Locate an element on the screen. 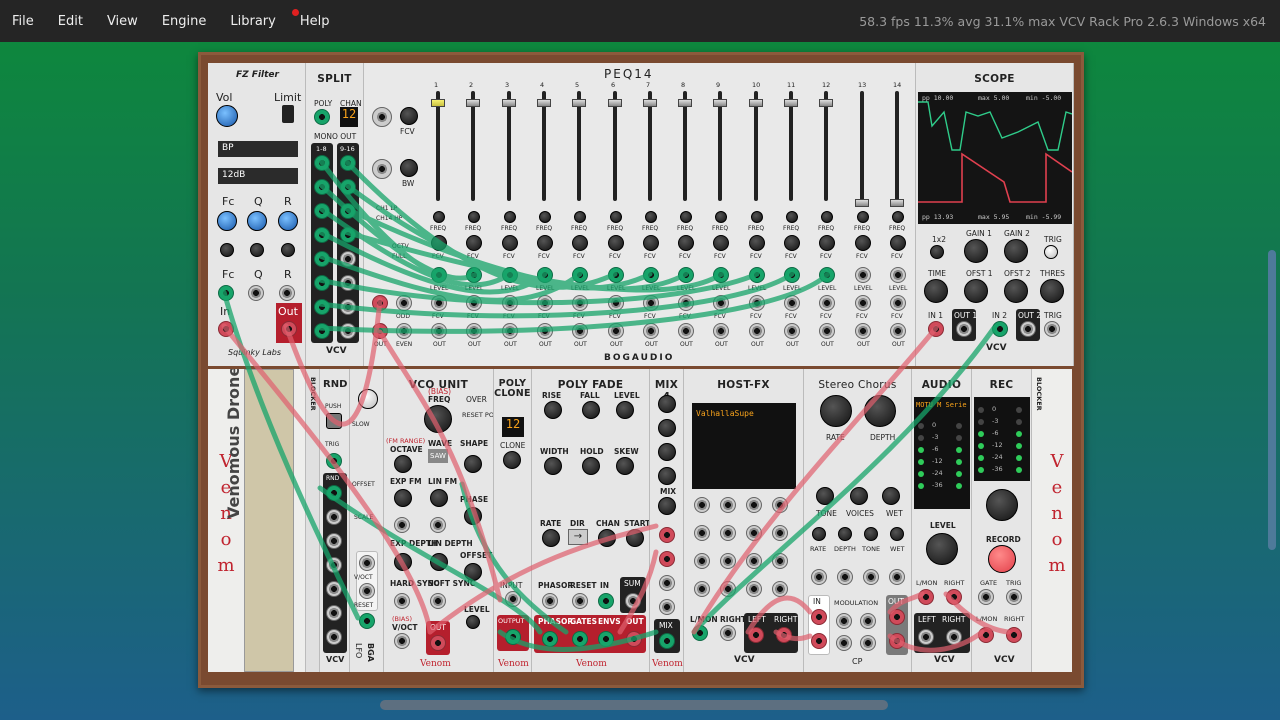  x1x2-button is located at coordinates (937, 252).